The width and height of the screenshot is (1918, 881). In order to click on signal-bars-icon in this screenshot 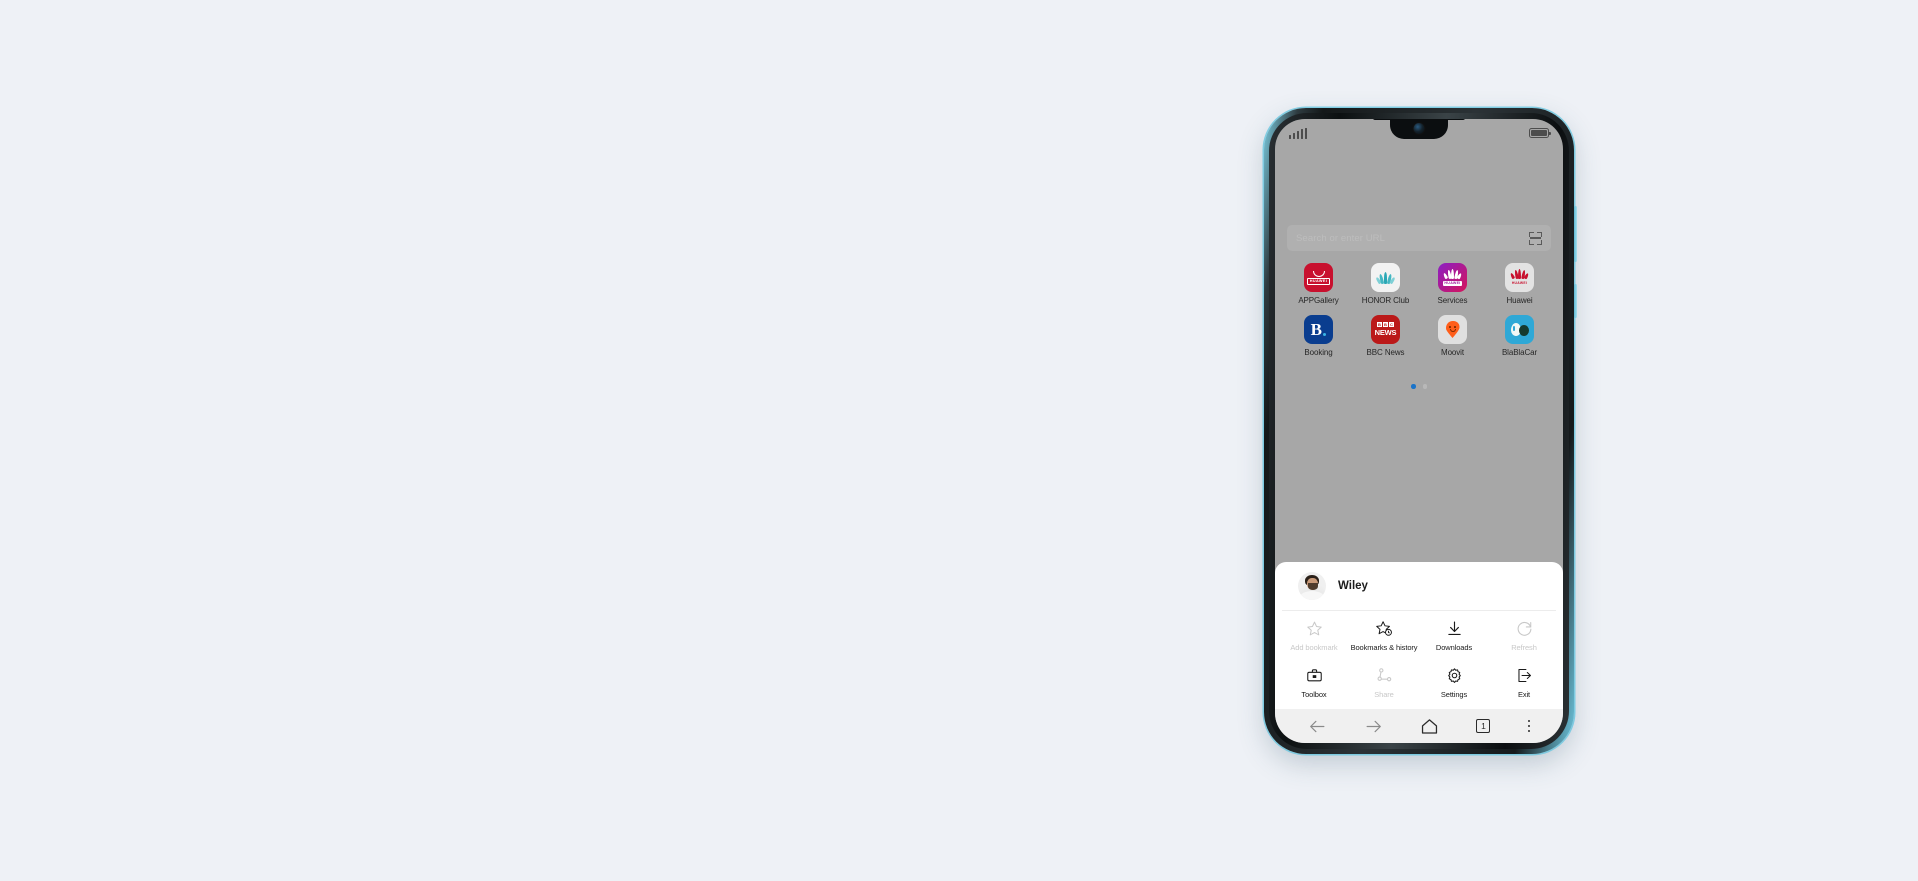, I will do `click(1298, 133)`.